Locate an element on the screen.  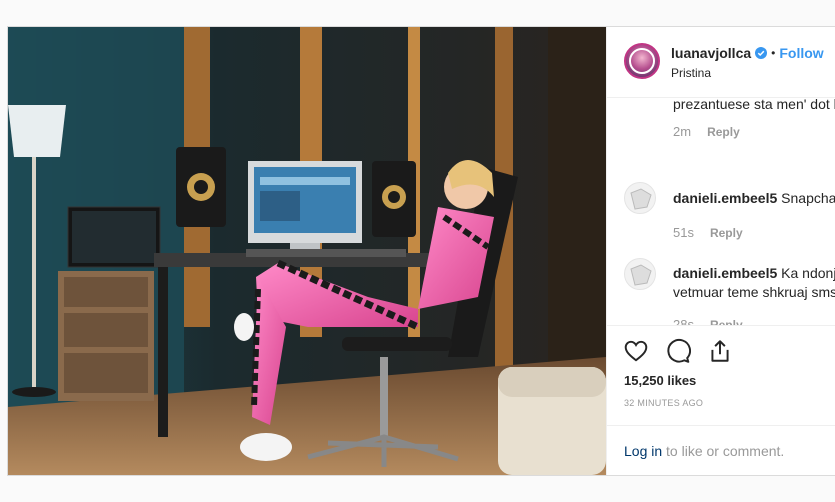
comment-meta: 2m Reply is located at coordinates (706, 131).